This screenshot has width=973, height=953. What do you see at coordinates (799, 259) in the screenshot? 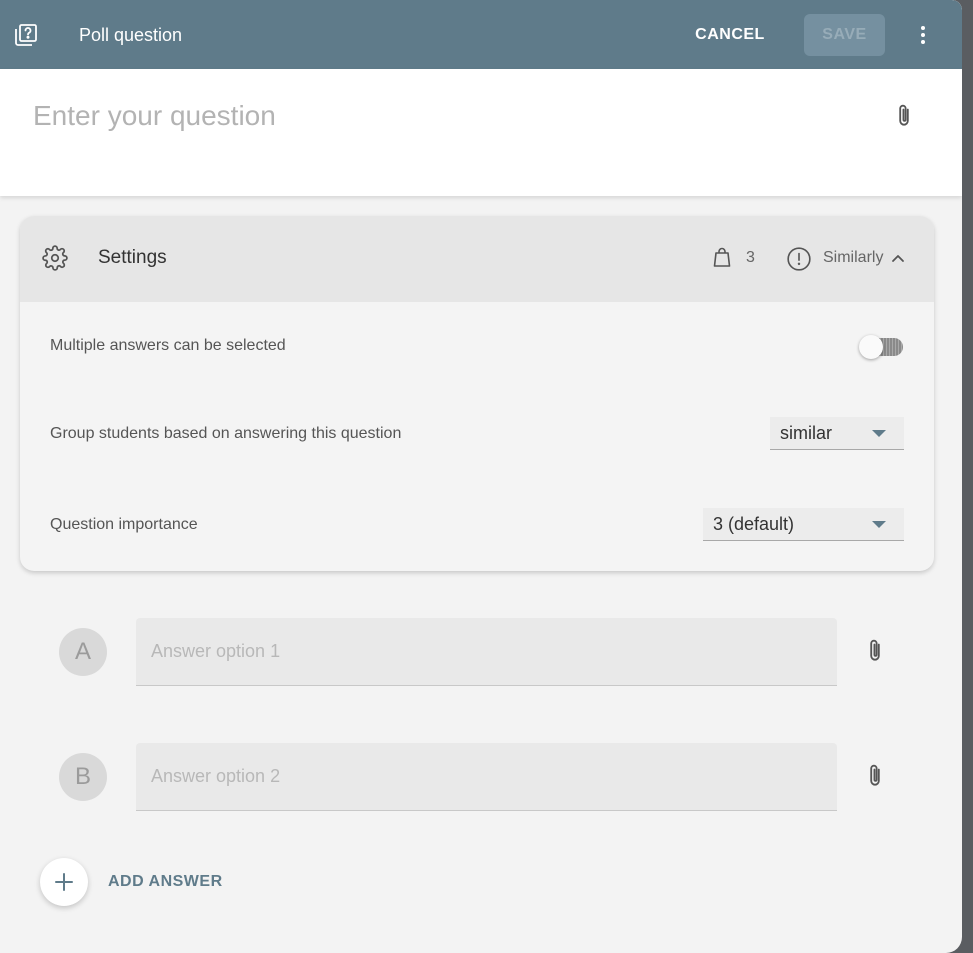
I see `info-icon` at bounding box center [799, 259].